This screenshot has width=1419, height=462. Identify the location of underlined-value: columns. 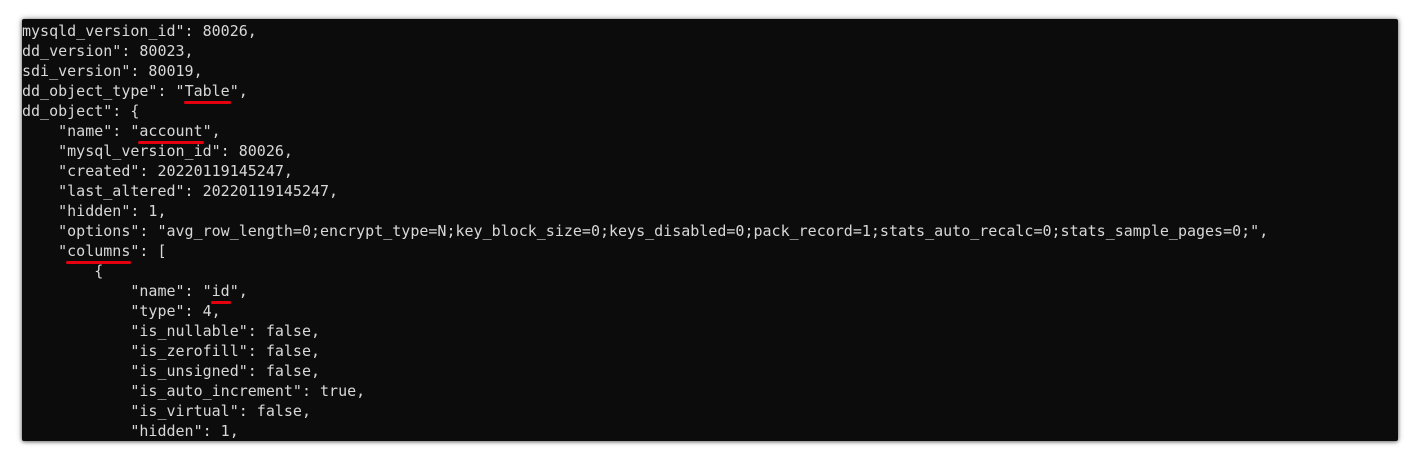
(99, 253).